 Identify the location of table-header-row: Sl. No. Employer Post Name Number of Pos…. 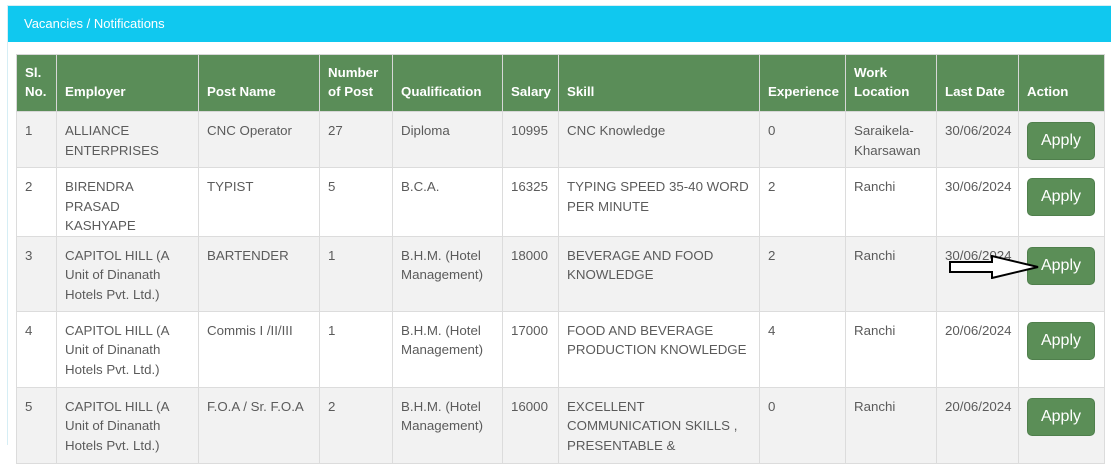
(560, 83).